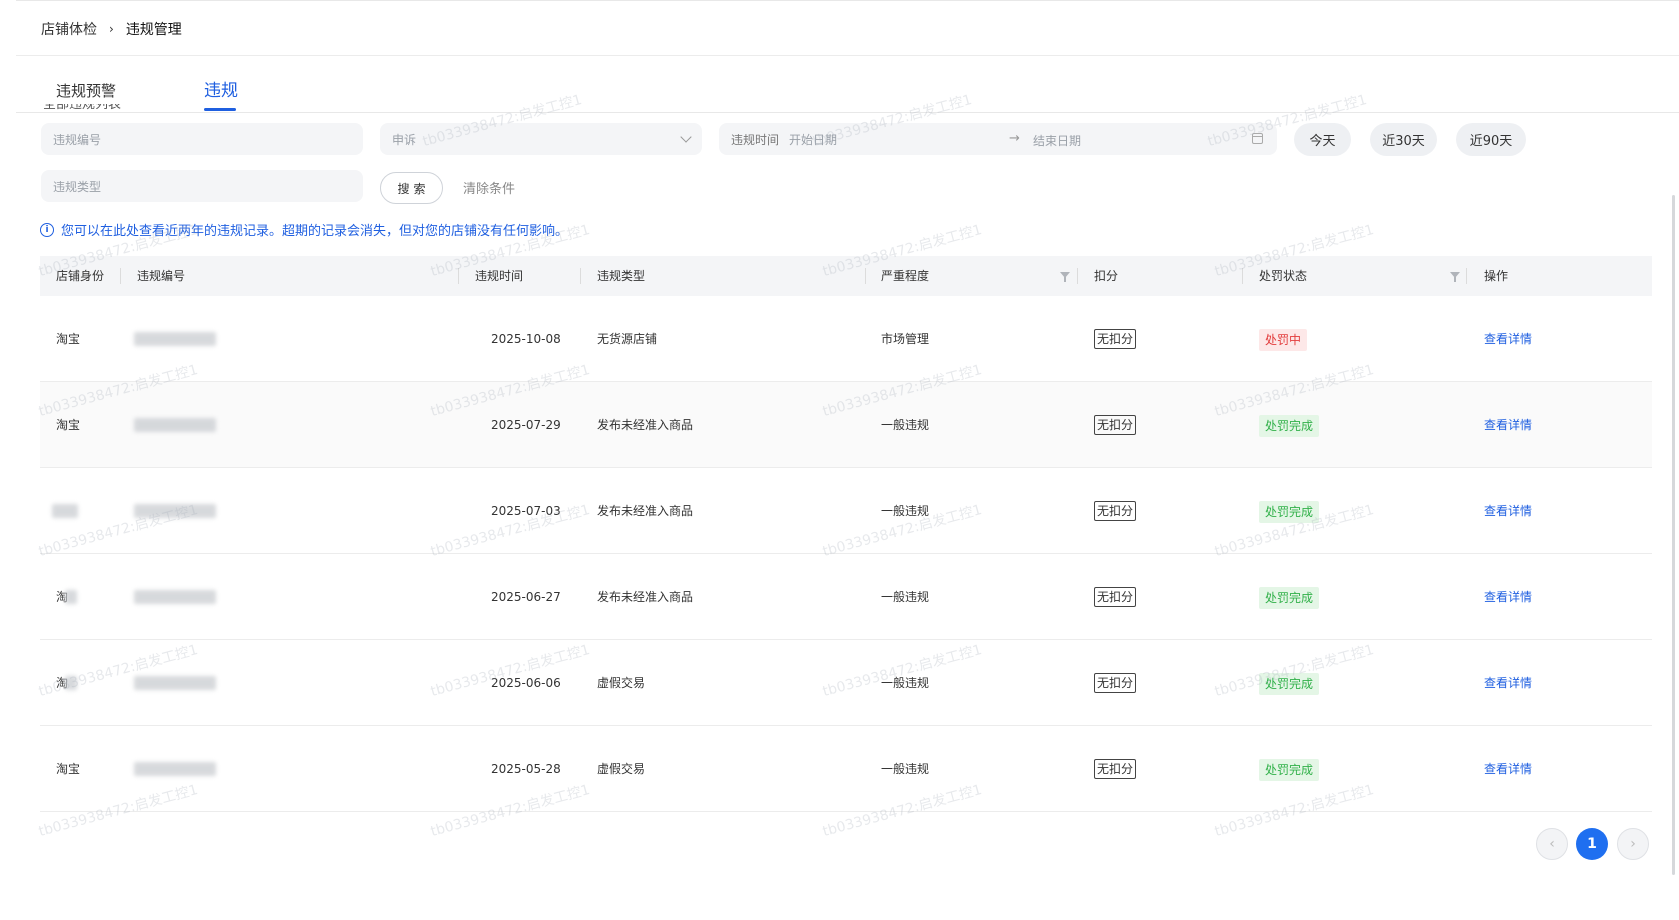  What do you see at coordinates (161, 276) in the screenshot?
I see `col-violation-id: 违规编号` at bounding box center [161, 276].